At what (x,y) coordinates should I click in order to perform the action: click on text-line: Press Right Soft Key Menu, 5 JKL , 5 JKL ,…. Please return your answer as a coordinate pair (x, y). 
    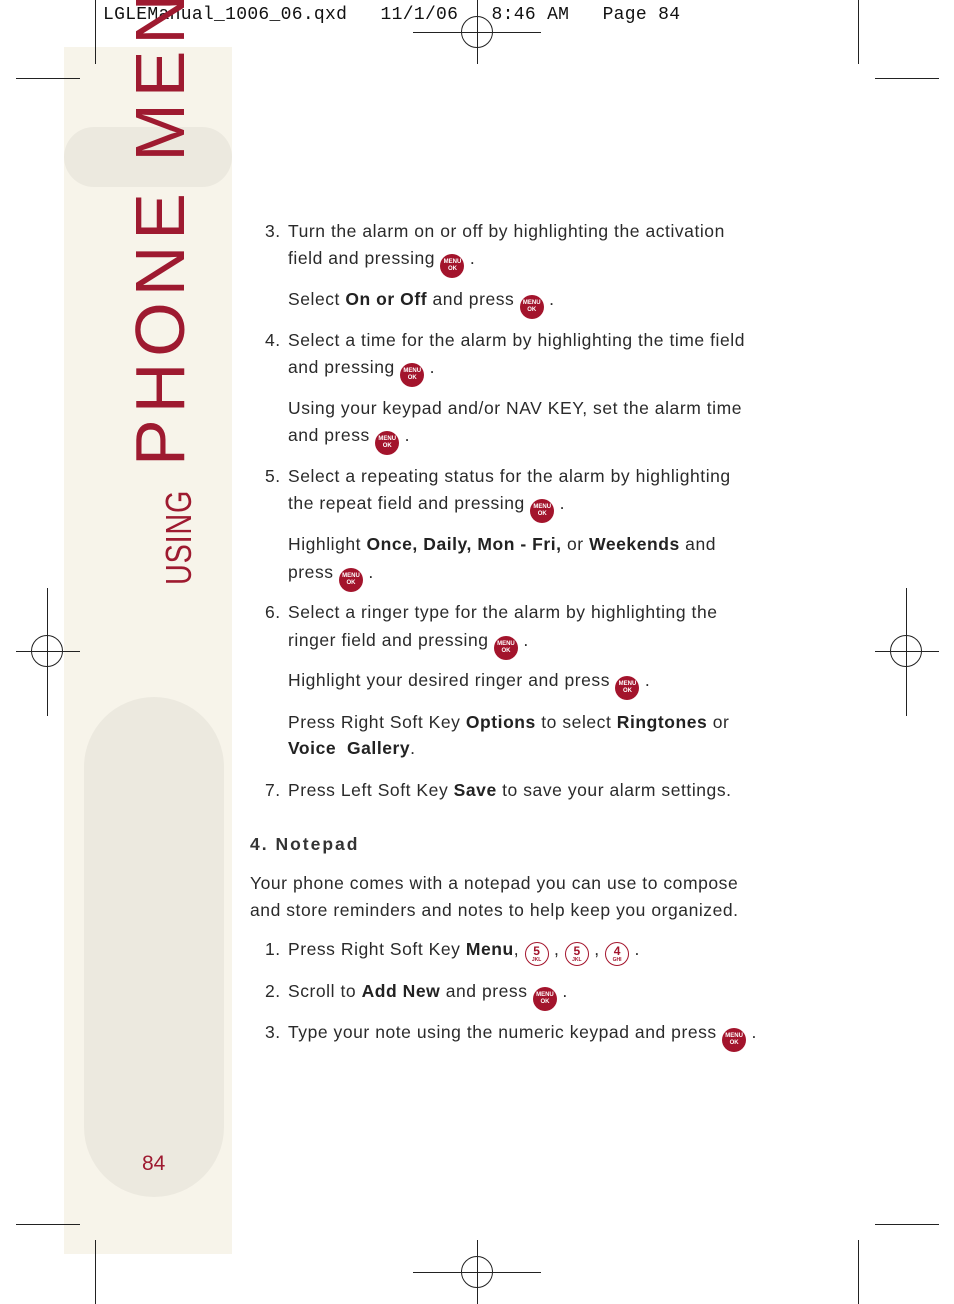
    Looking at the image, I should click on (464, 952).